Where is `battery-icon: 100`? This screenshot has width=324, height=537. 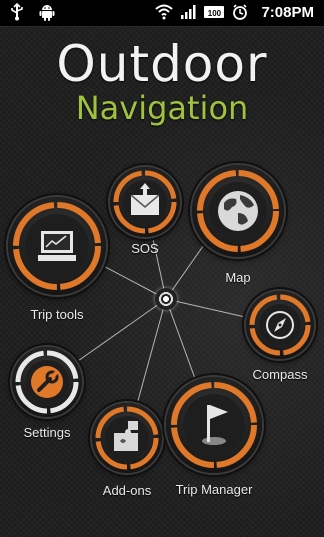
battery-icon: 100 is located at coordinates (214, 12).